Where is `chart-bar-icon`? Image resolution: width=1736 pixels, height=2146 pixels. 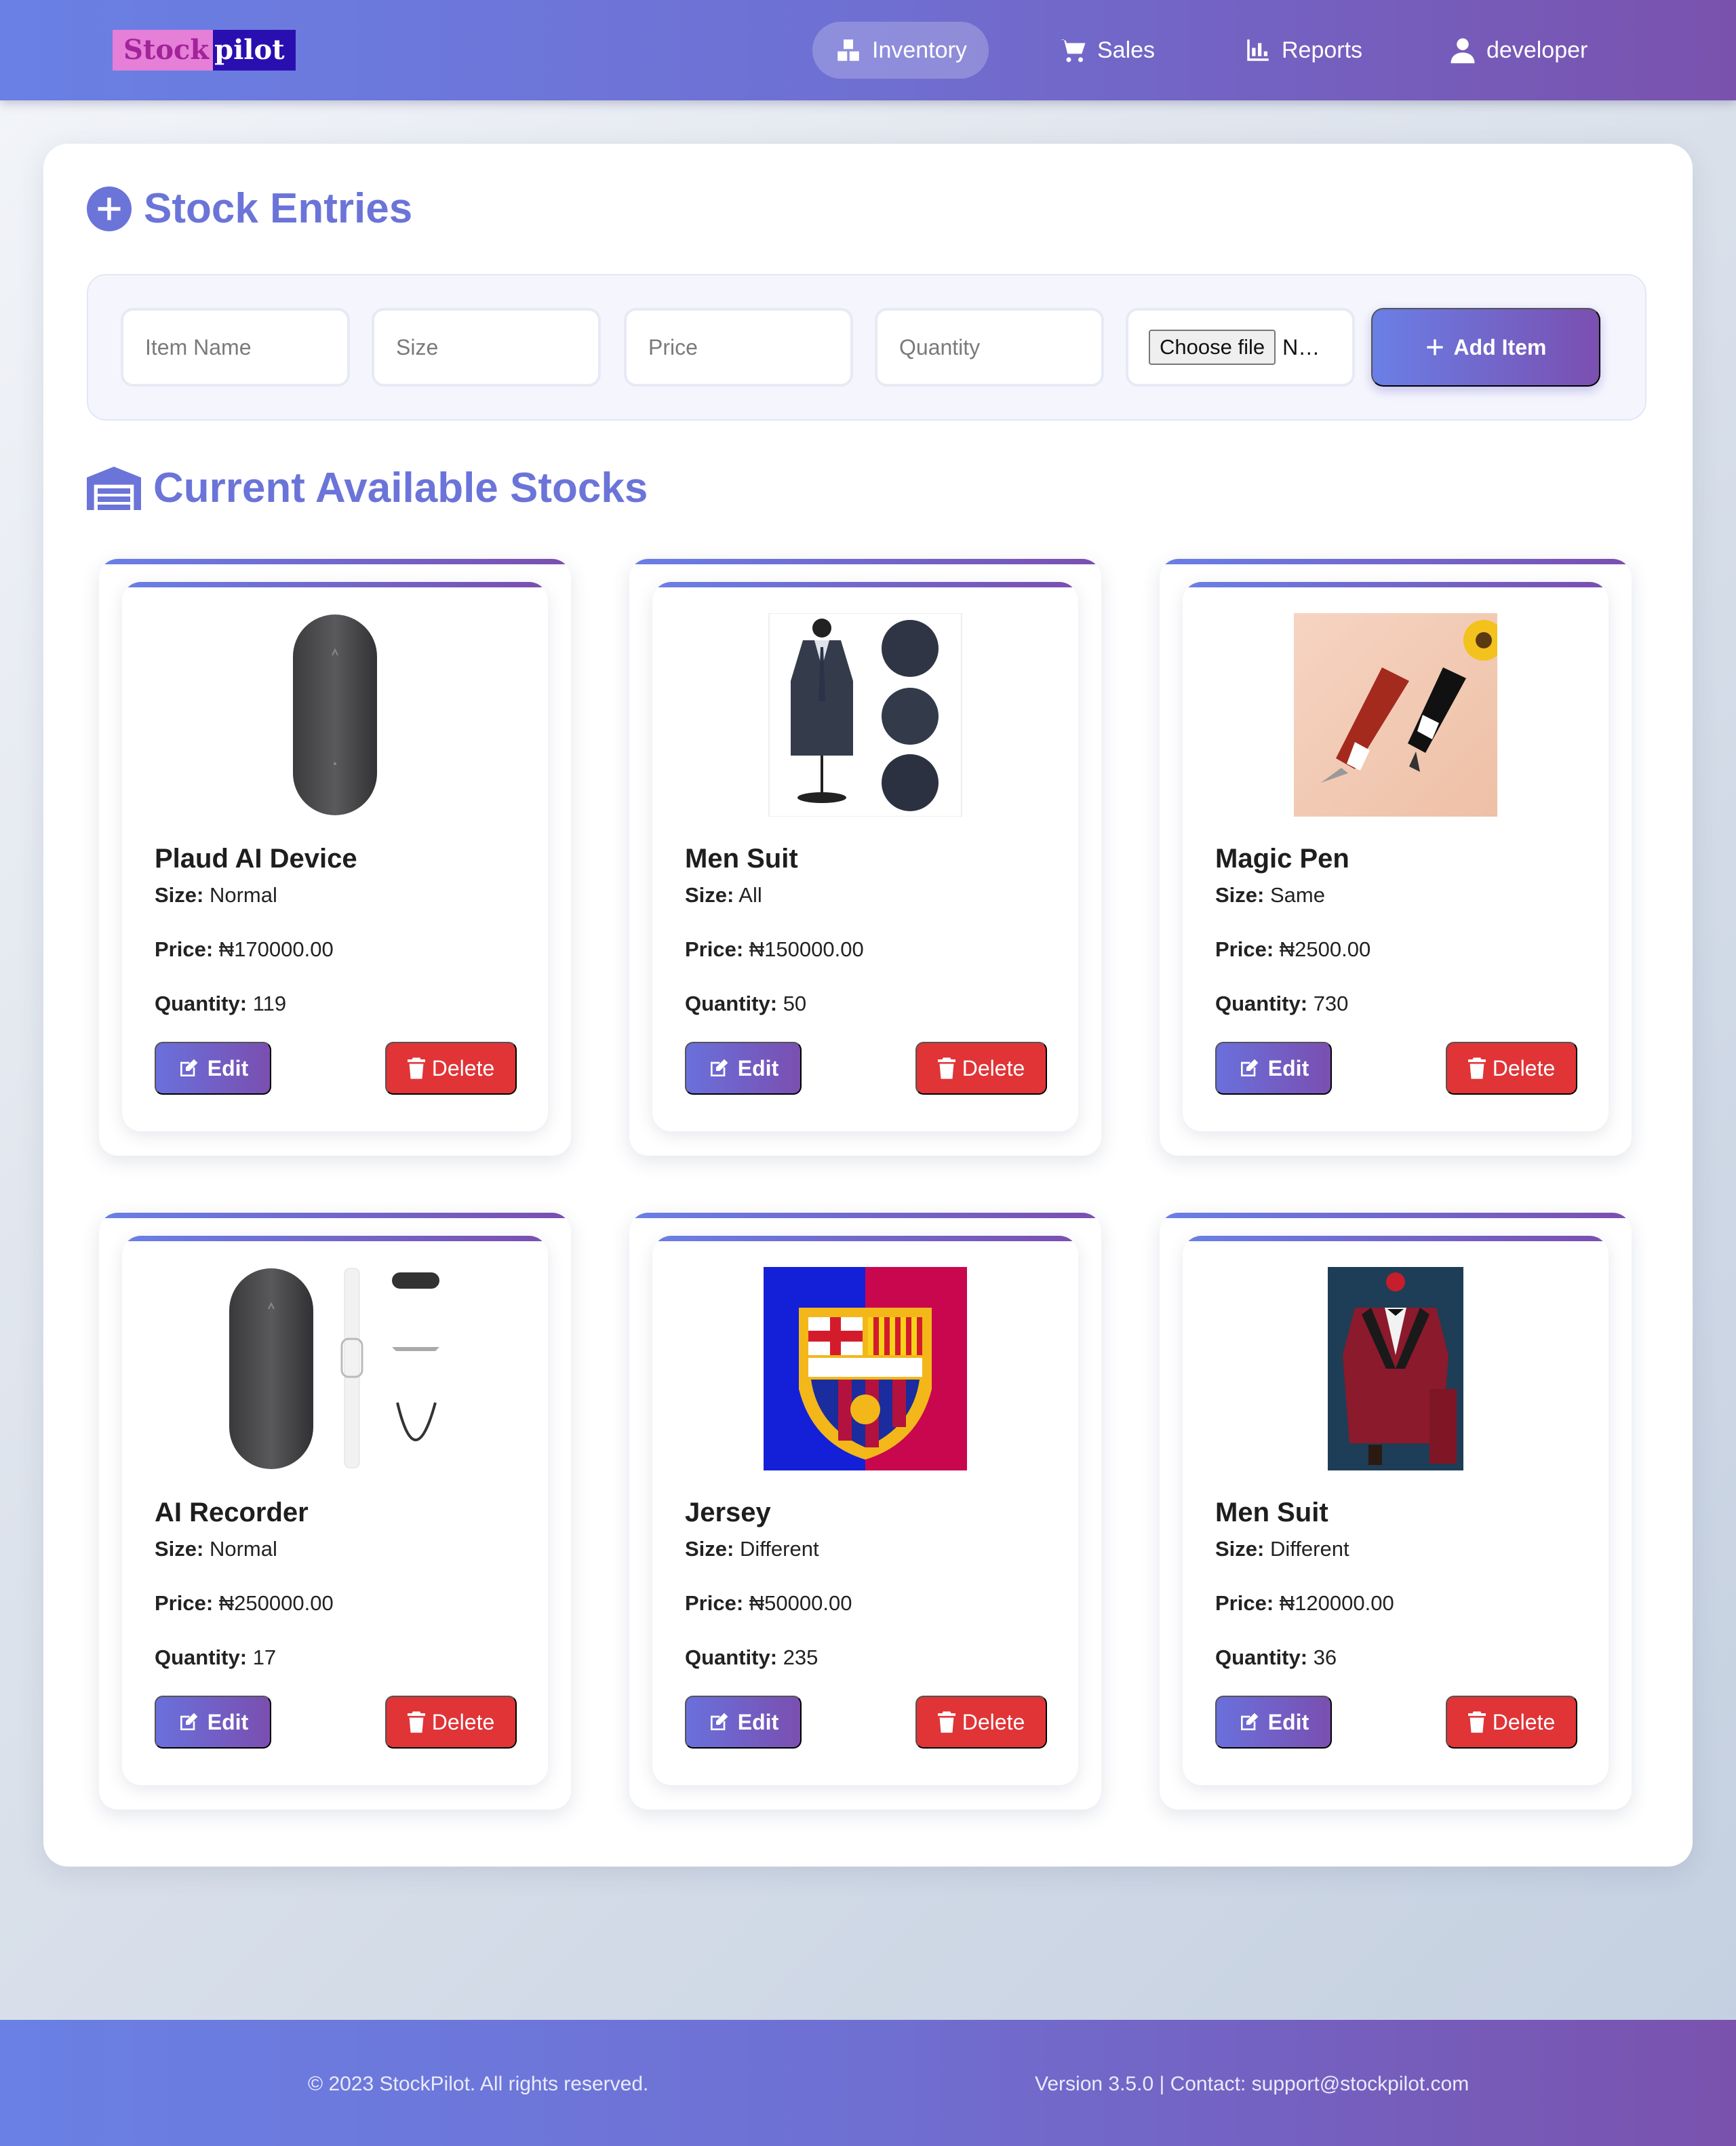
chart-bar-icon is located at coordinates (1258, 50).